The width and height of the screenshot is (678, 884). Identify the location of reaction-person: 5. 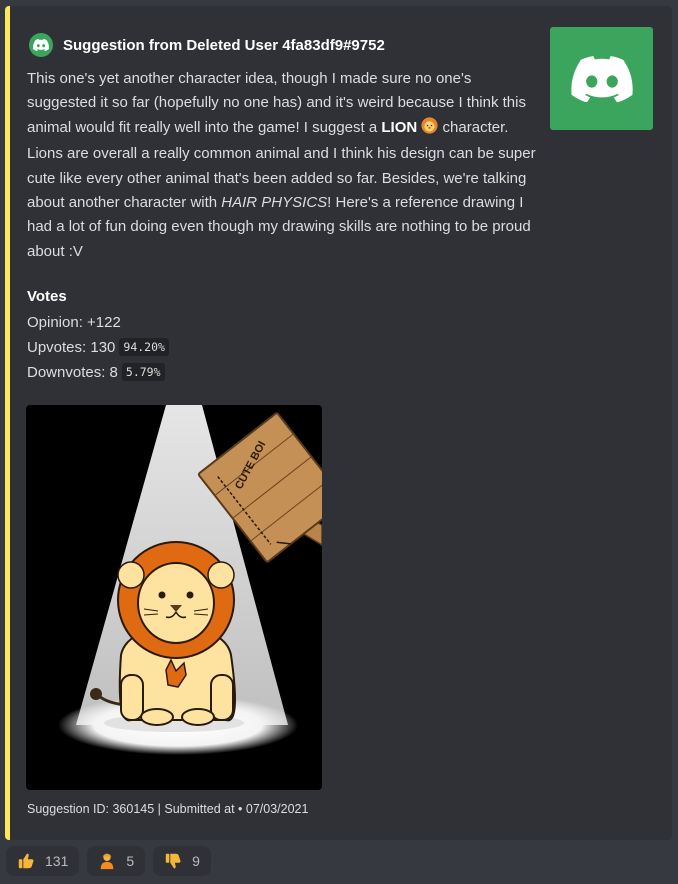
(116, 861).